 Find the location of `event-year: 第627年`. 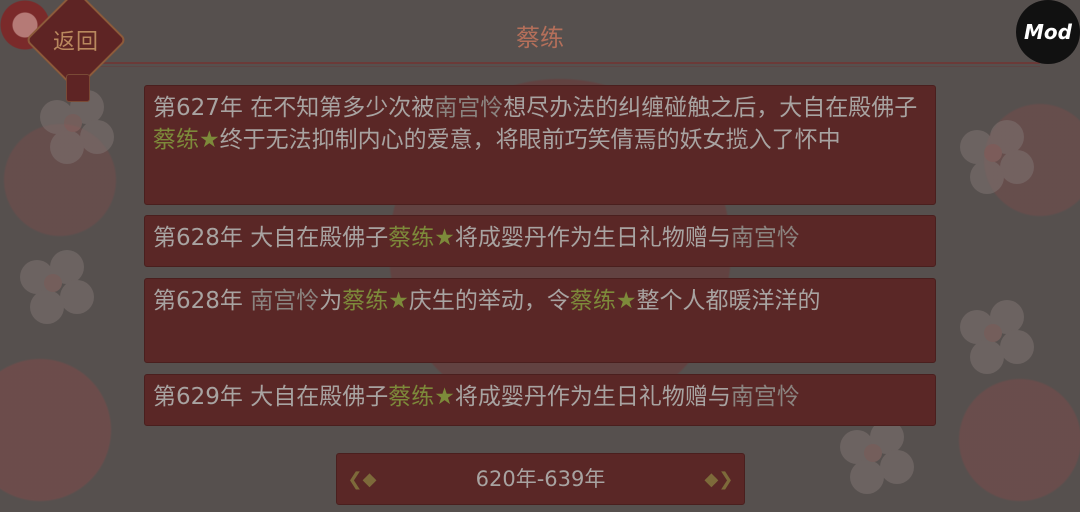

event-year: 第627年 is located at coordinates (198, 108).